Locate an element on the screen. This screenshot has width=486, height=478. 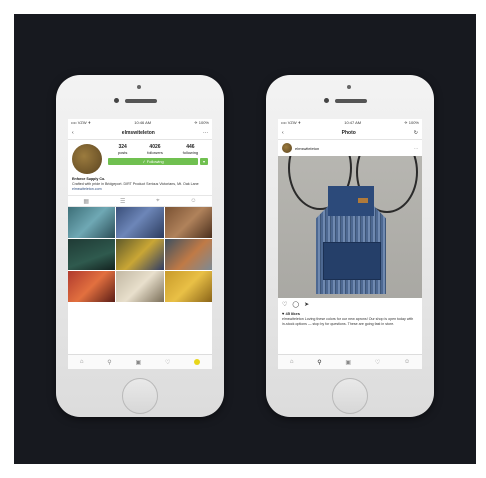
stat-posts: 324 posts is located at coordinates (123, 149).